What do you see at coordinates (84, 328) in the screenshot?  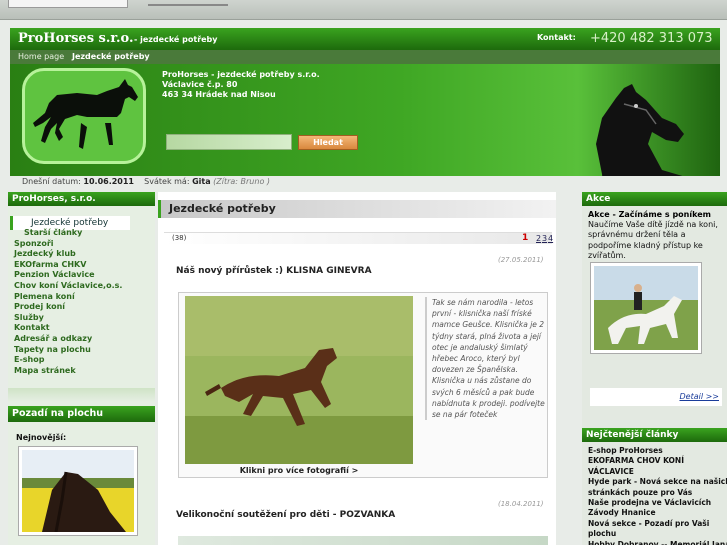 I see `sidebar-item: Kontakt` at bounding box center [84, 328].